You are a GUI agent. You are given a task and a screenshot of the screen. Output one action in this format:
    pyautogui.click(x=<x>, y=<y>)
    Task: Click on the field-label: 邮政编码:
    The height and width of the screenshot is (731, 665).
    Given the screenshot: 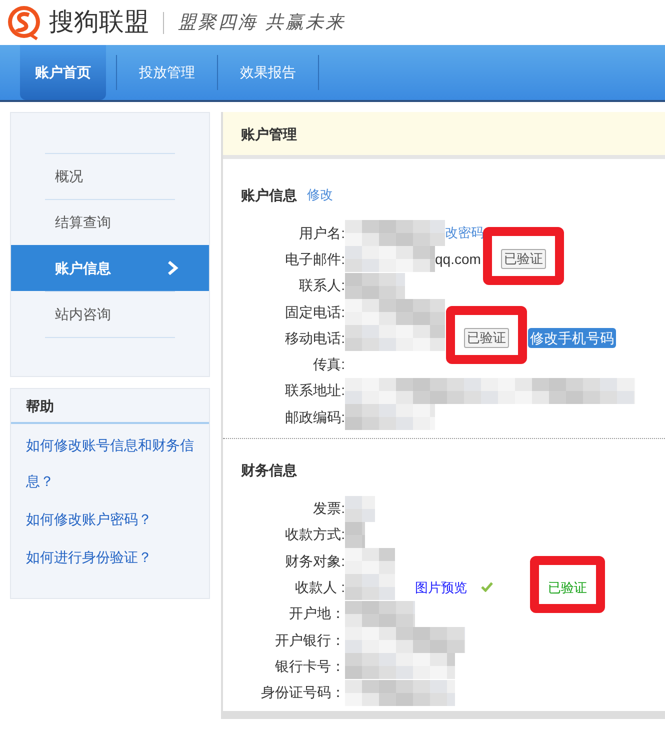 What is the action you would take?
    pyautogui.click(x=314, y=417)
    